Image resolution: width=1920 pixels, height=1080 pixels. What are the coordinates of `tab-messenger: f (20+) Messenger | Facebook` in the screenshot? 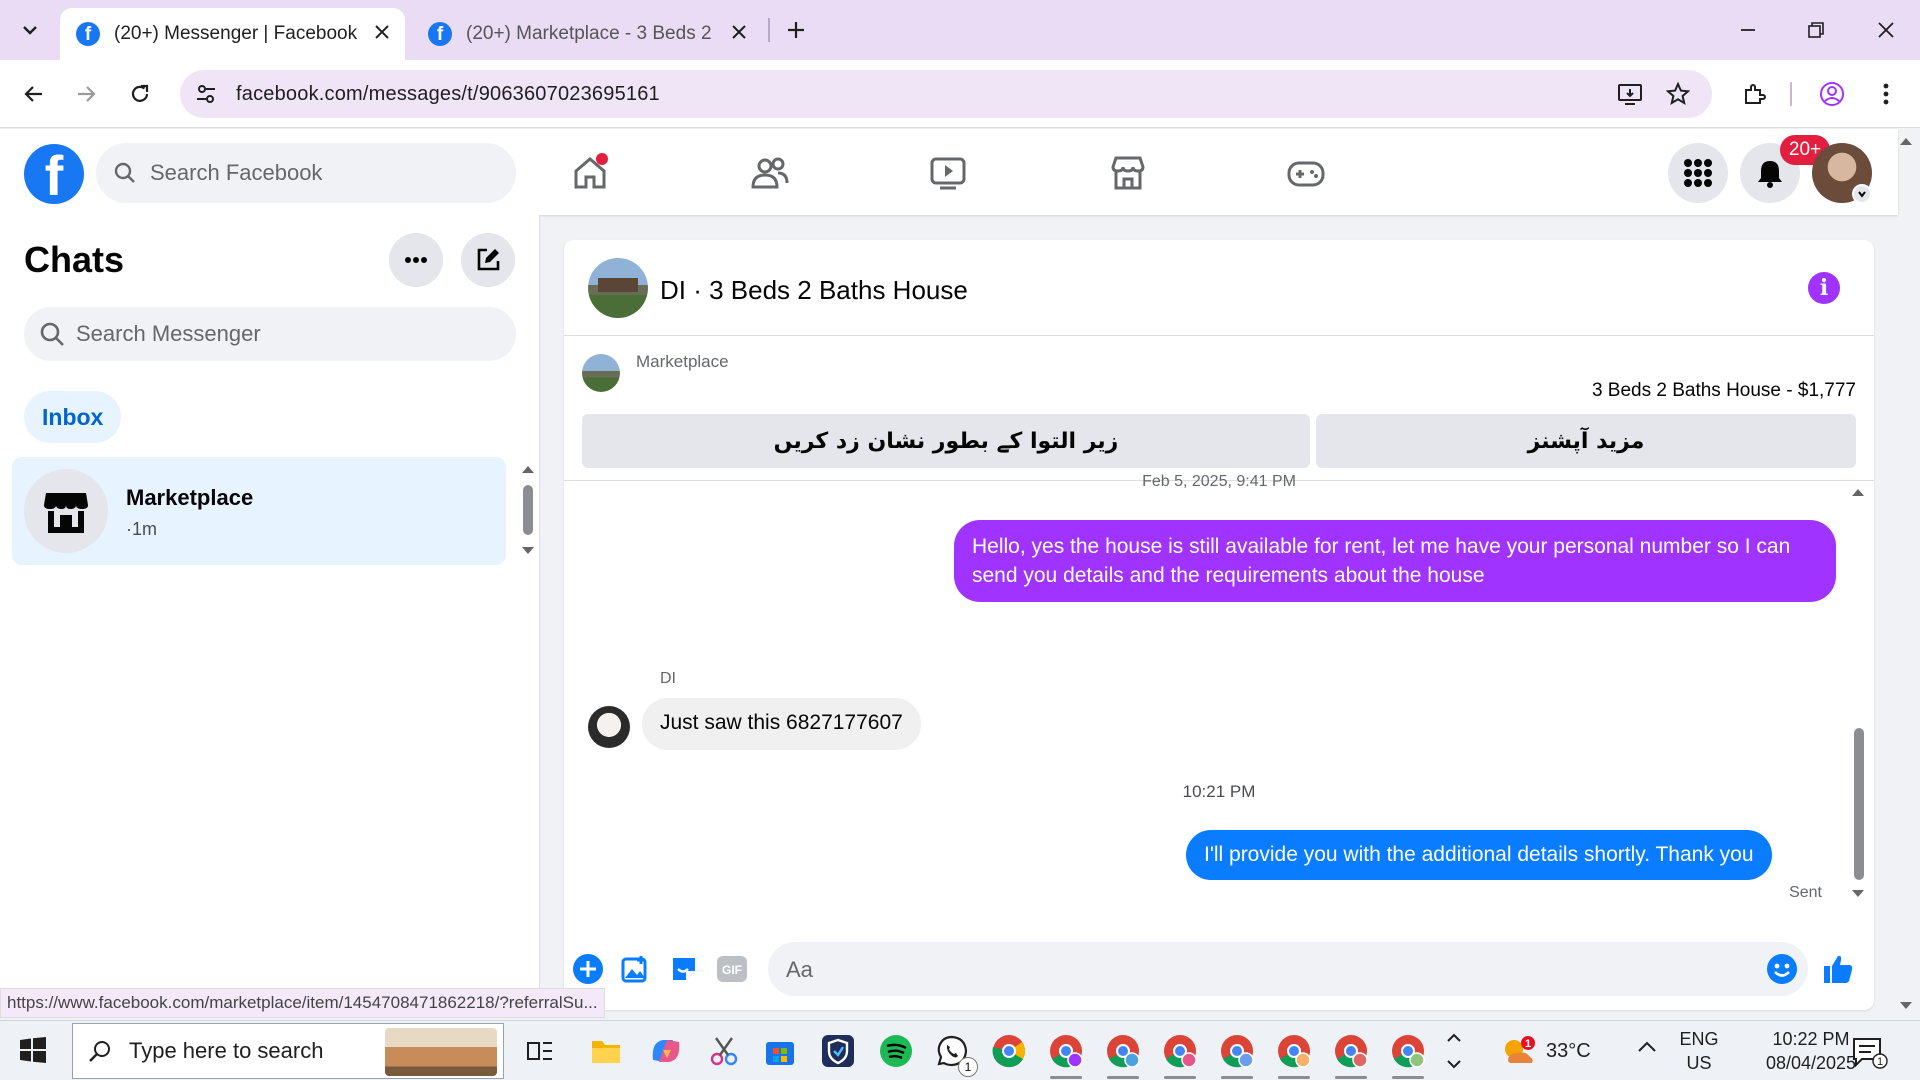 It's located at (232, 34).